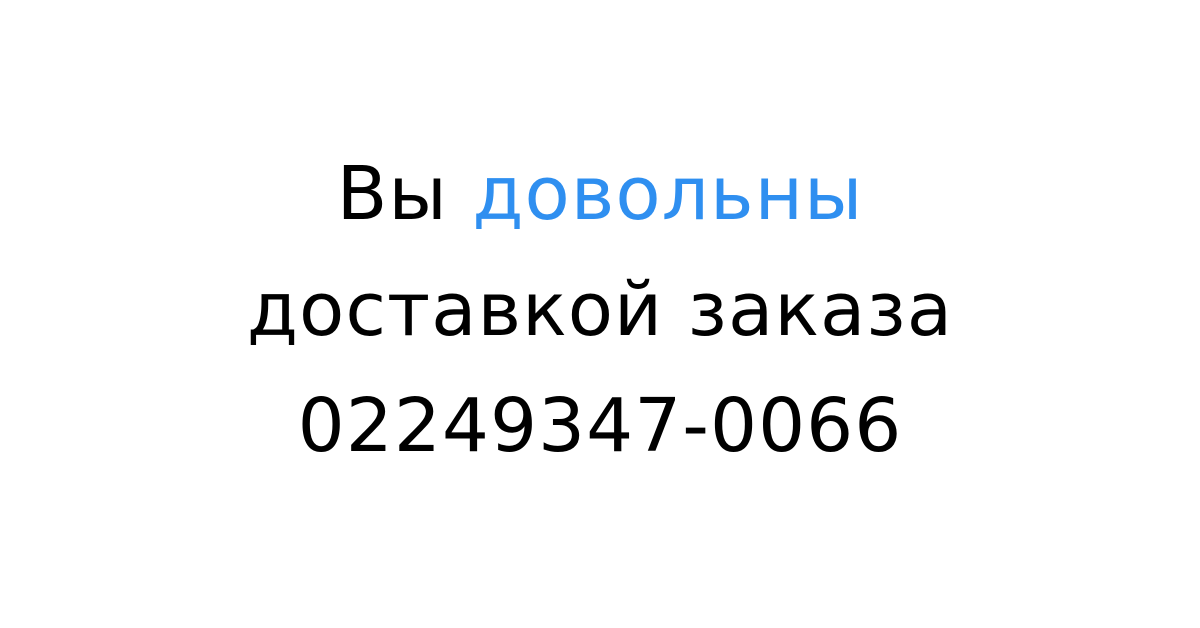 The width and height of the screenshot is (1200, 628). Describe the element at coordinates (668, 194) in the screenshot. I see `question-highlight: довольны` at that location.